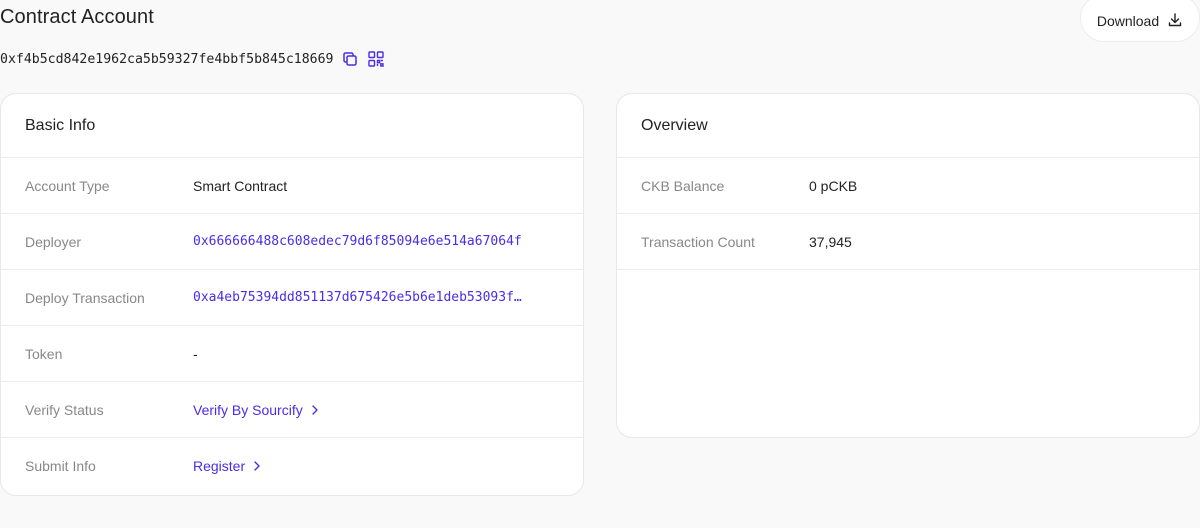  I want to click on download-button: Download, so click(1140, 21).